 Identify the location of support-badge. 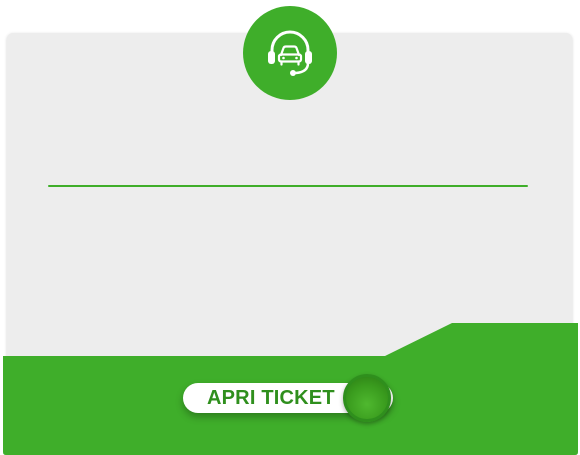
(290, 53).